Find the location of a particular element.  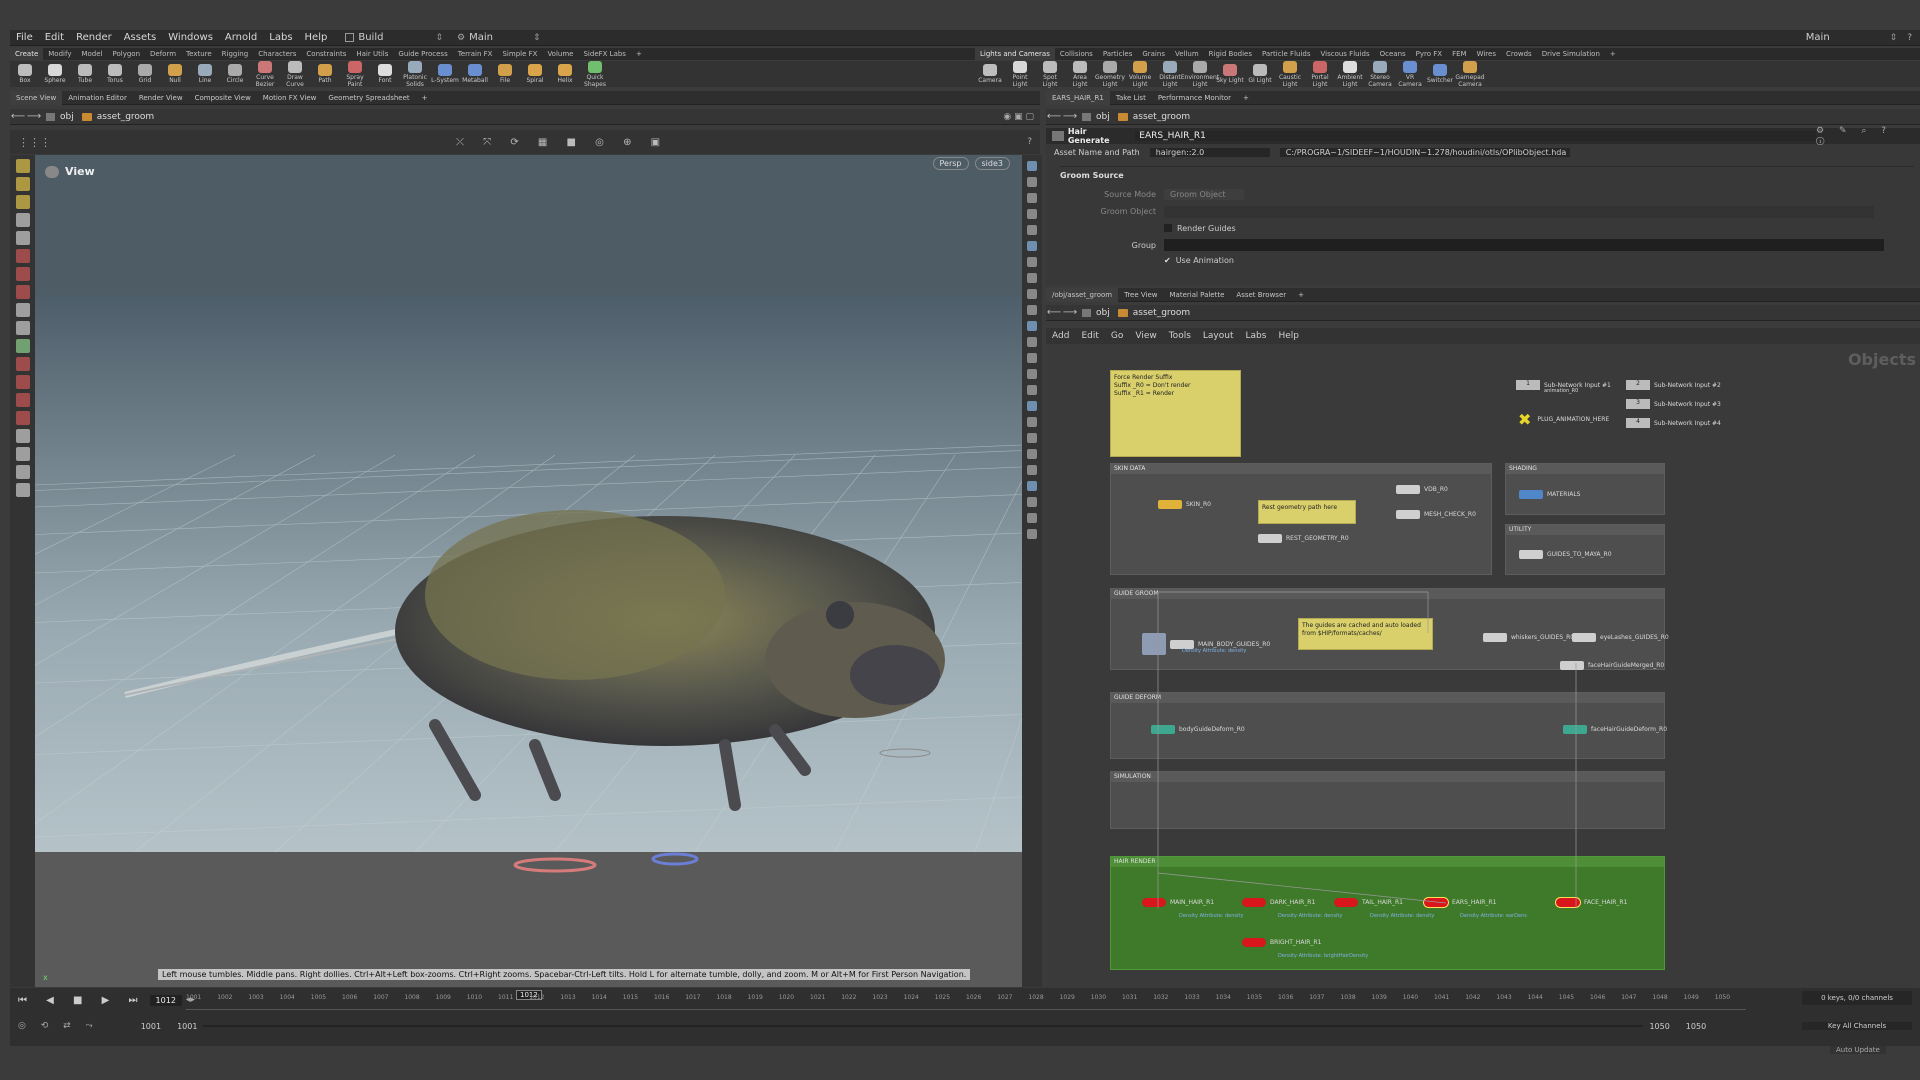

shelf-tool: Spot Light is located at coordinates (1050, 74).